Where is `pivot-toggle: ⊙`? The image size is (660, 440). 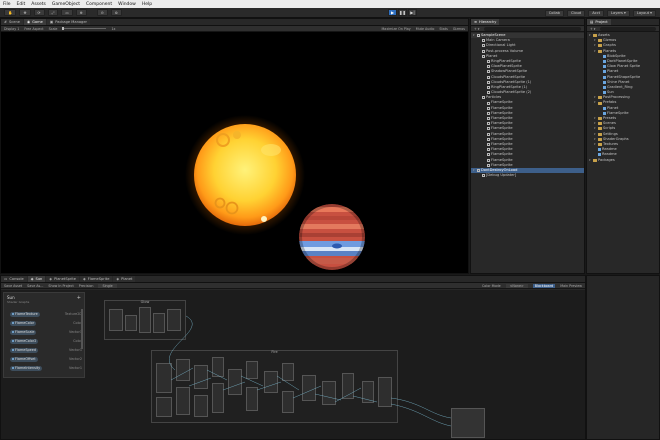
pivot-toggle: ⊙ is located at coordinates (102, 12).